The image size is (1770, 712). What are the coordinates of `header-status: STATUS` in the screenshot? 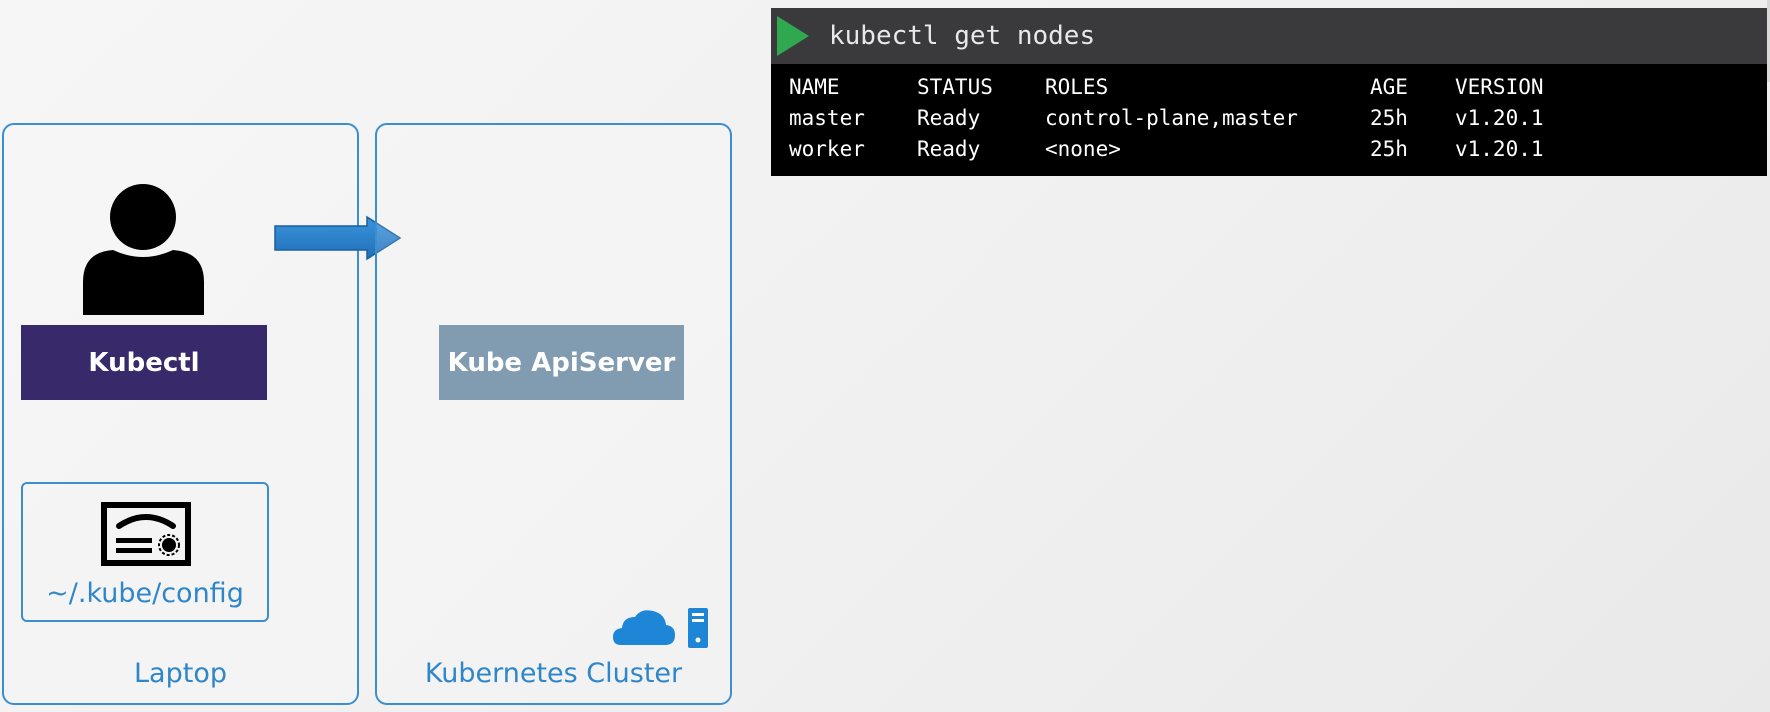 It's located at (955, 87).